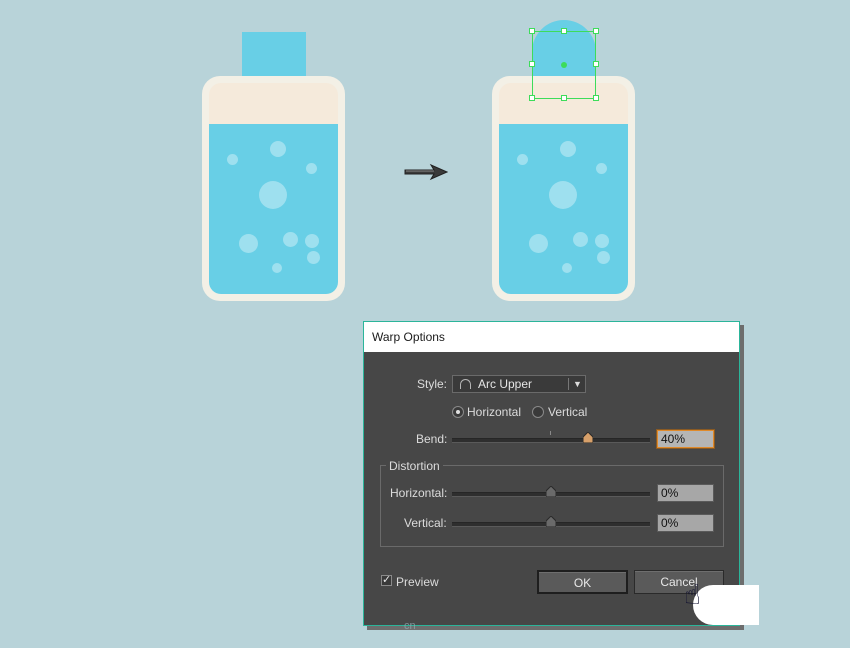  I want to click on style-dropdown-value: Arc Upper, so click(505, 384).